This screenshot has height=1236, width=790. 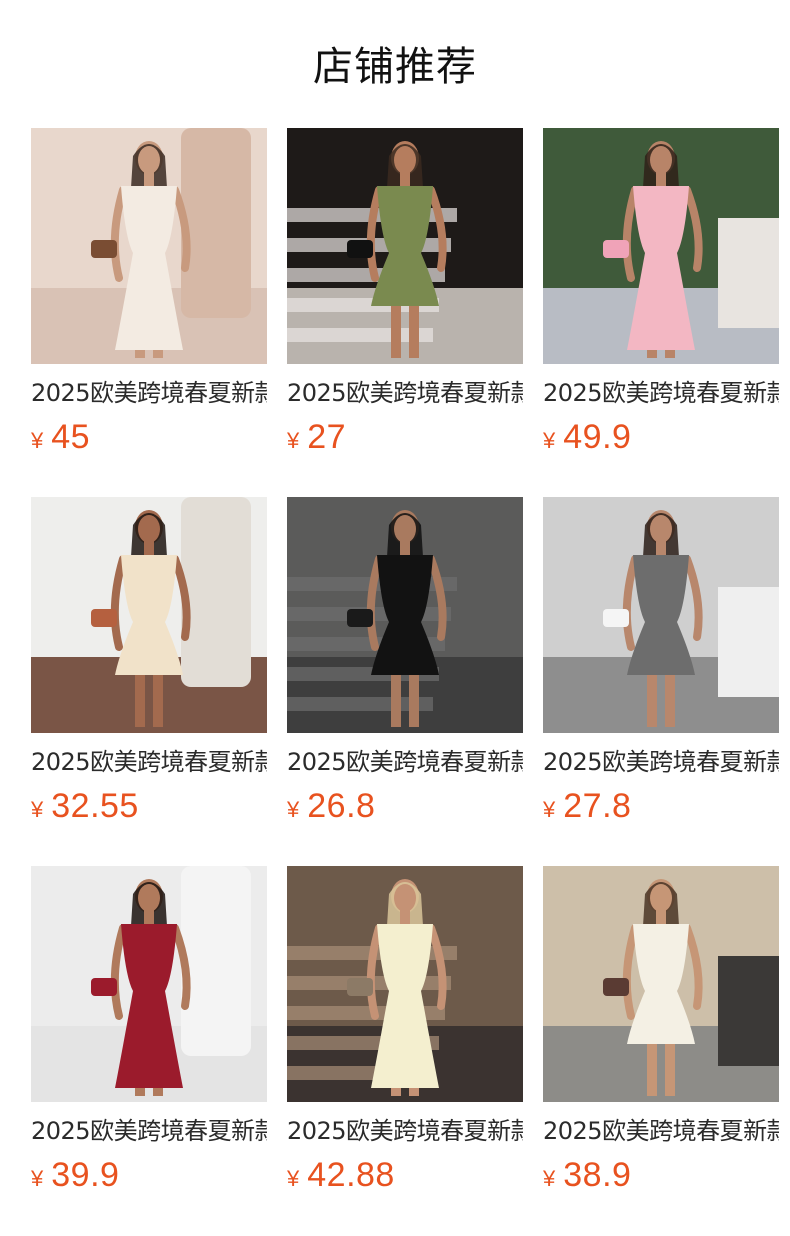 I want to click on product-card: 2025欧美跨境春夏新款女装 ¥38.9, so click(x=661, y=1050).